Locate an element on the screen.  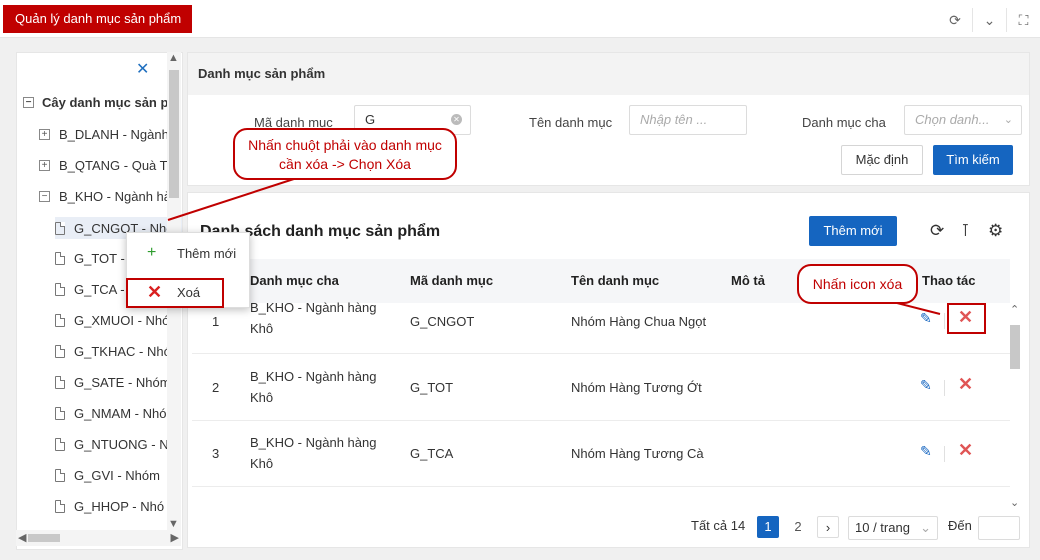
scroll-down-icon: ▼ is located at coordinates (173, 524).